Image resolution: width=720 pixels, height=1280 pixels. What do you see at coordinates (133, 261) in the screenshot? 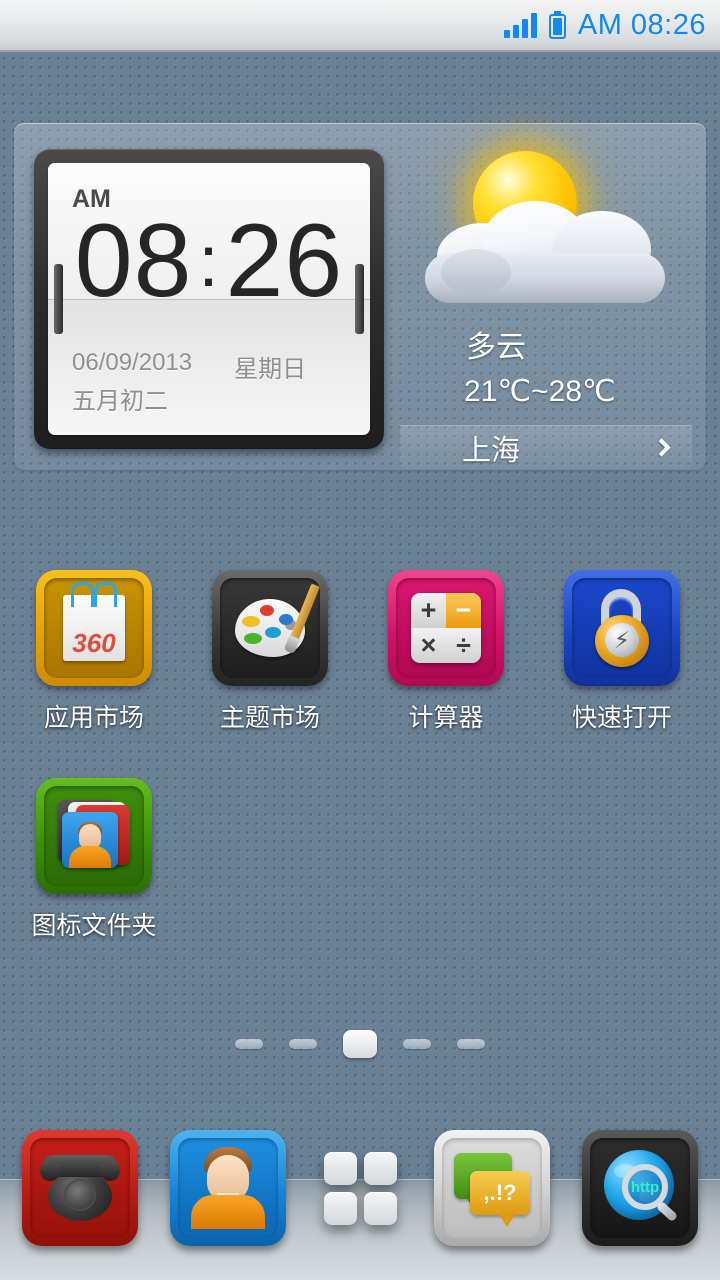
I see `clock-hours: 08` at bounding box center [133, 261].